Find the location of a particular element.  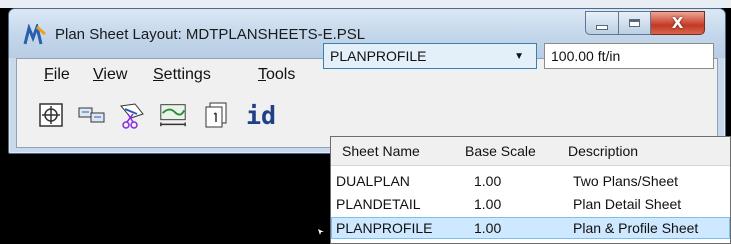

close-icon: X is located at coordinates (677, 23).